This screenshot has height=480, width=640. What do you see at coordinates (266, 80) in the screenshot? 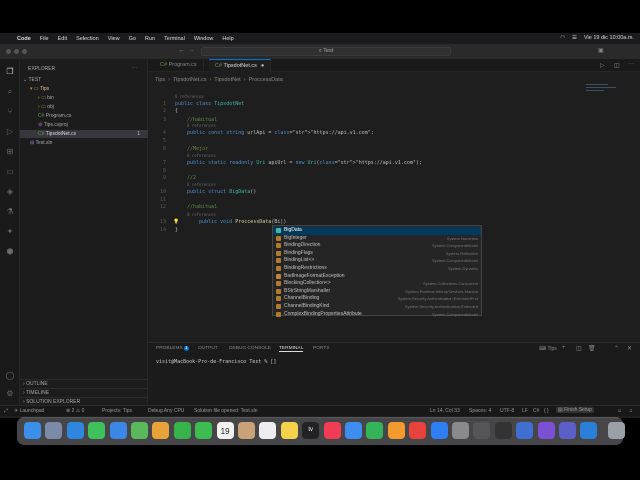
I see `breadcrumb-method: ProccessData` at bounding box center [266, 80].